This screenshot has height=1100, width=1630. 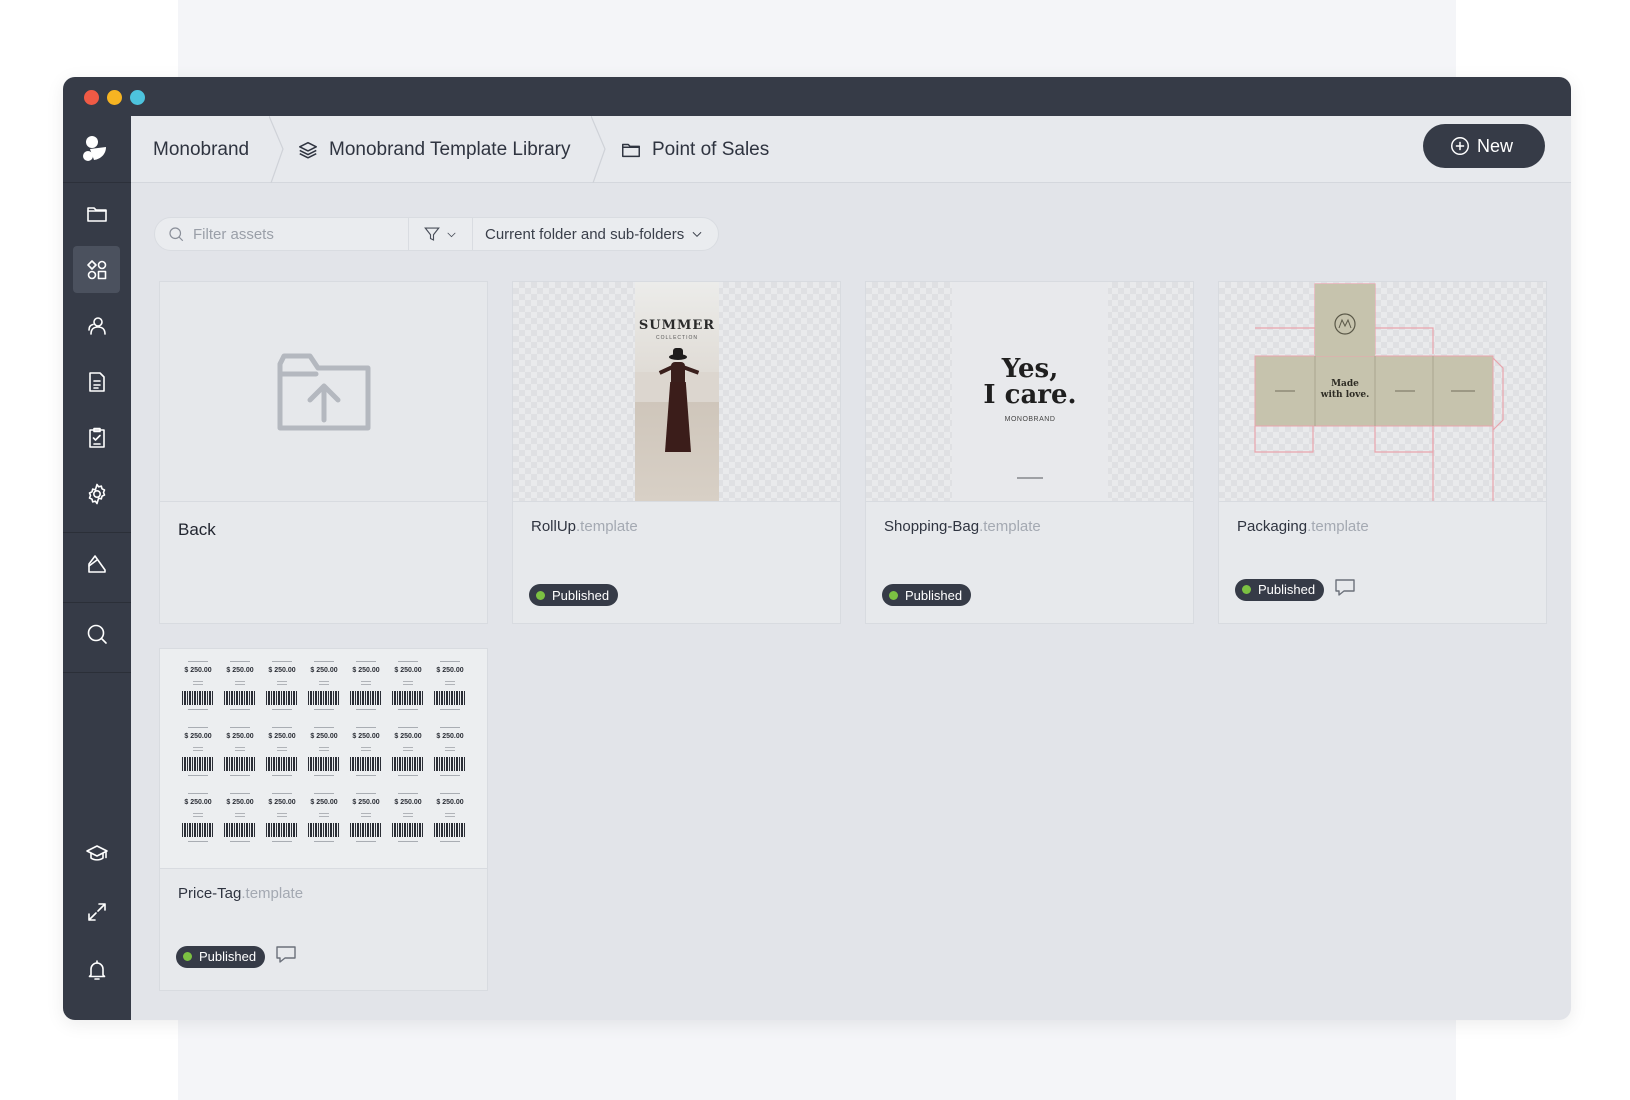 What do you see at coordinates (308, 150) in the screenshot?
I see `layers-icon` at bounding box center [308, 150].